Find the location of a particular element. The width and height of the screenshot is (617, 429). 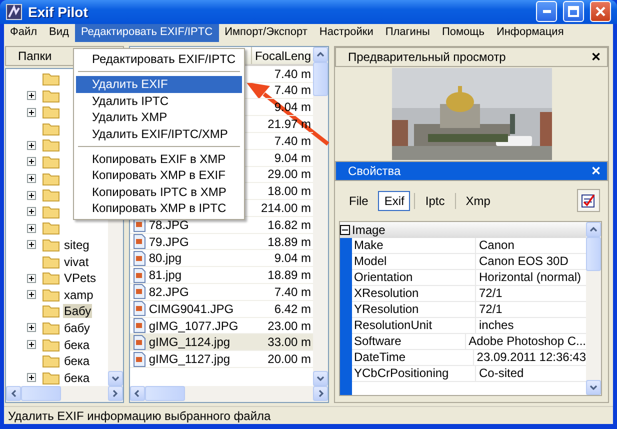

folder-label: siteg is located at coordinates (76, 245).